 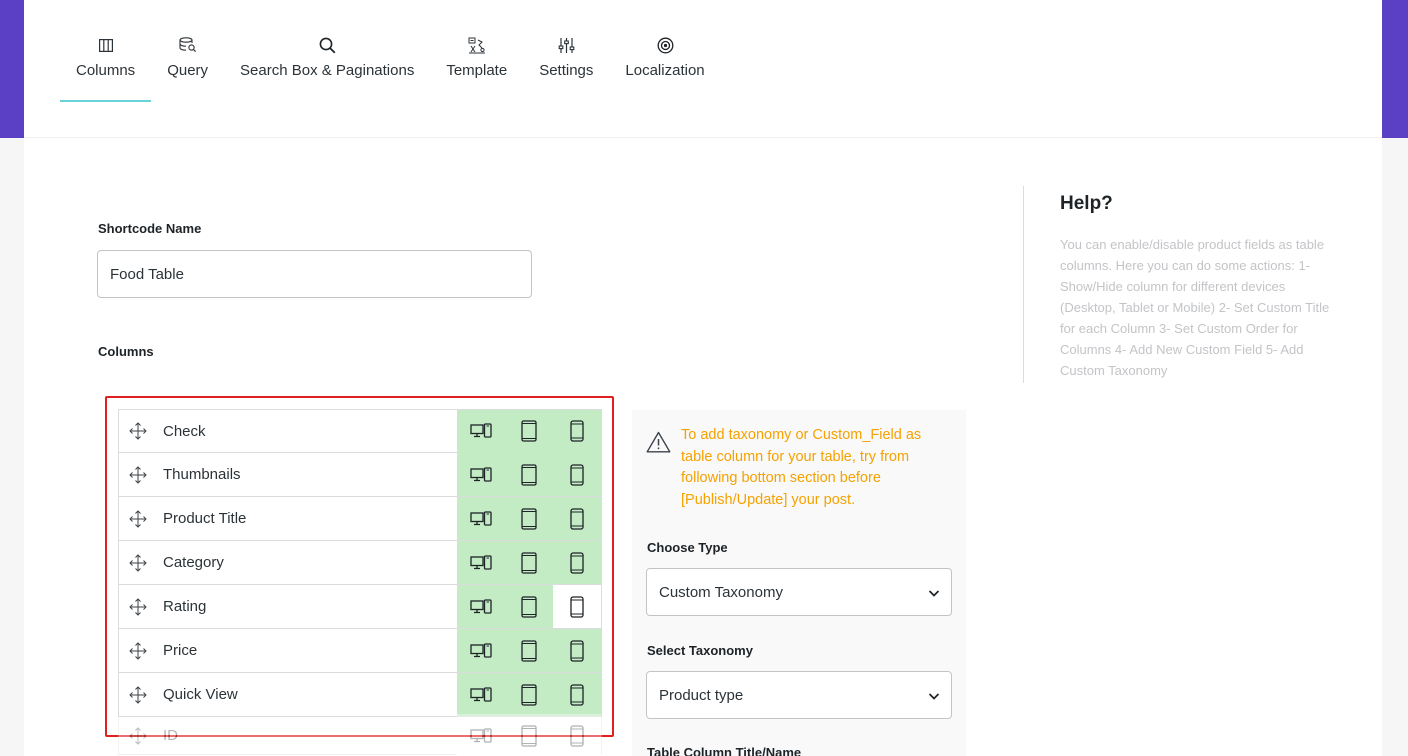 What do you see at coordinates (150, 228) in the screenshot?
I see `shortcode-name-label: Shortcode Name` at bounding box center [150, 228].